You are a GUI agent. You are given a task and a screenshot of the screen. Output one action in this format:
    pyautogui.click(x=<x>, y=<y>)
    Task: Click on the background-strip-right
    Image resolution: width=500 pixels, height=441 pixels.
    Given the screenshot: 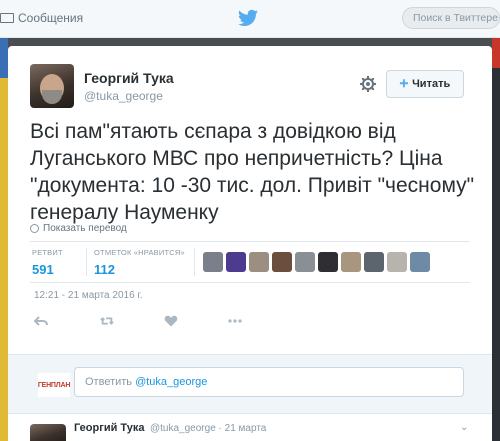 What is the action you would take?
    pyautogui.click(x=496, y=239)
    